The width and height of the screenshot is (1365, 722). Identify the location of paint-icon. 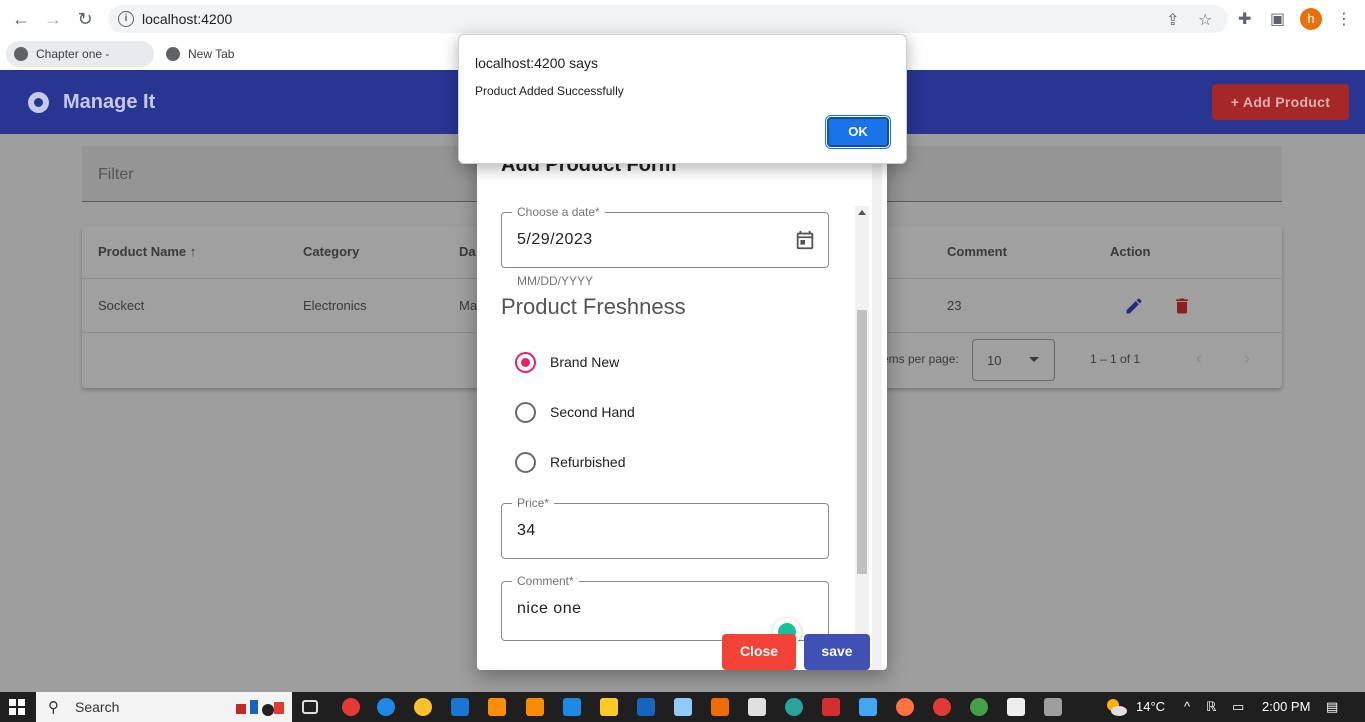
(1053, 707).